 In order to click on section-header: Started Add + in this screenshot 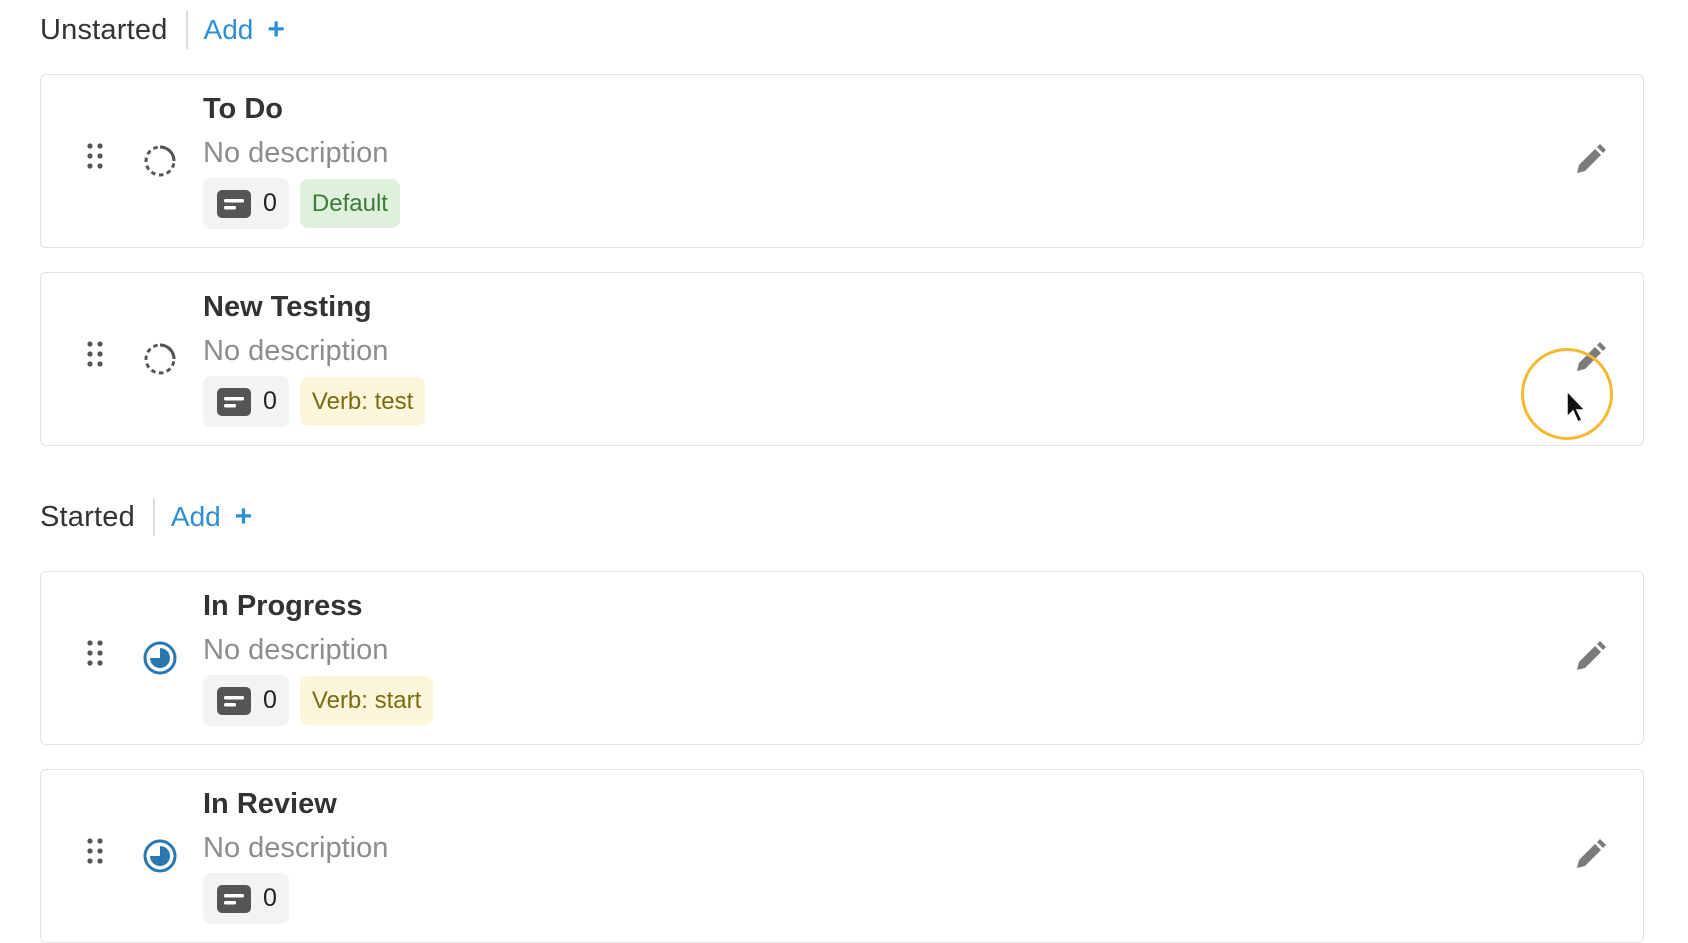, I will do `click(146, 517)`.